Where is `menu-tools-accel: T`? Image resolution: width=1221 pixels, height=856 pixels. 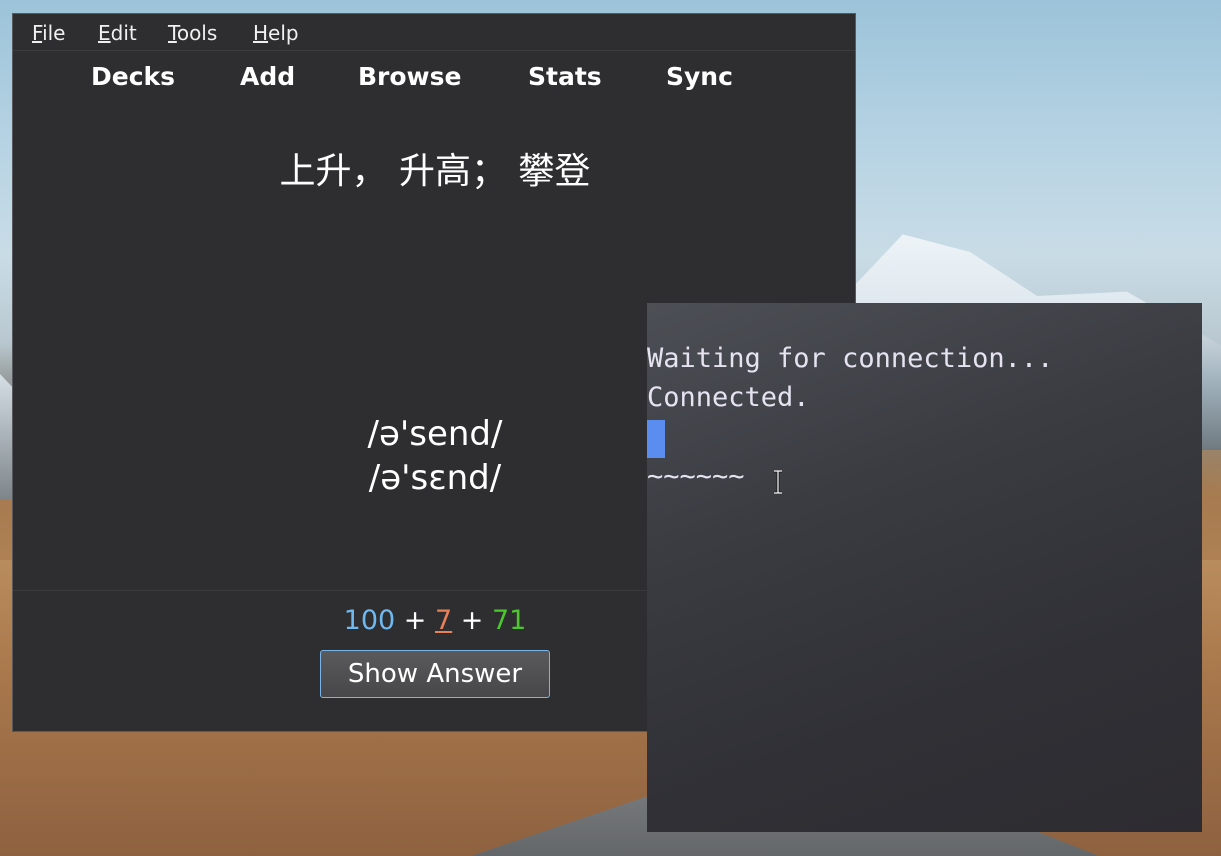 menu-tools-accel: T is located at coordinates (172, 33).